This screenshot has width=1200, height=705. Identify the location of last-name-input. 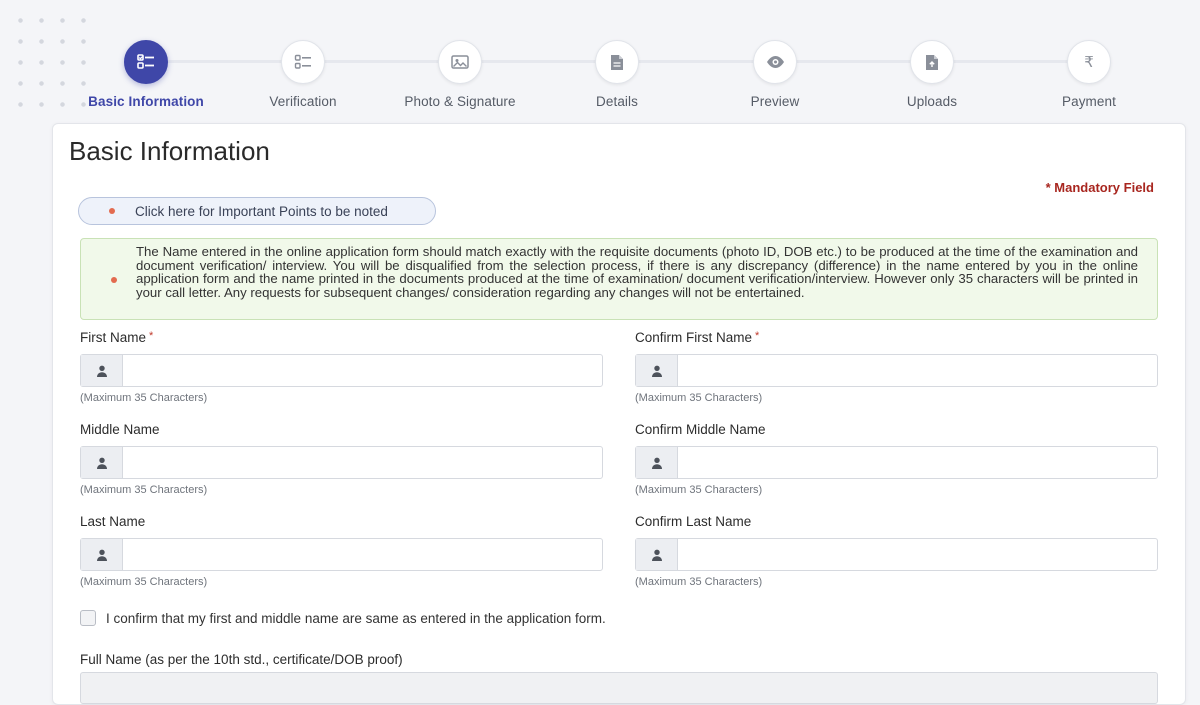
(362, 554).